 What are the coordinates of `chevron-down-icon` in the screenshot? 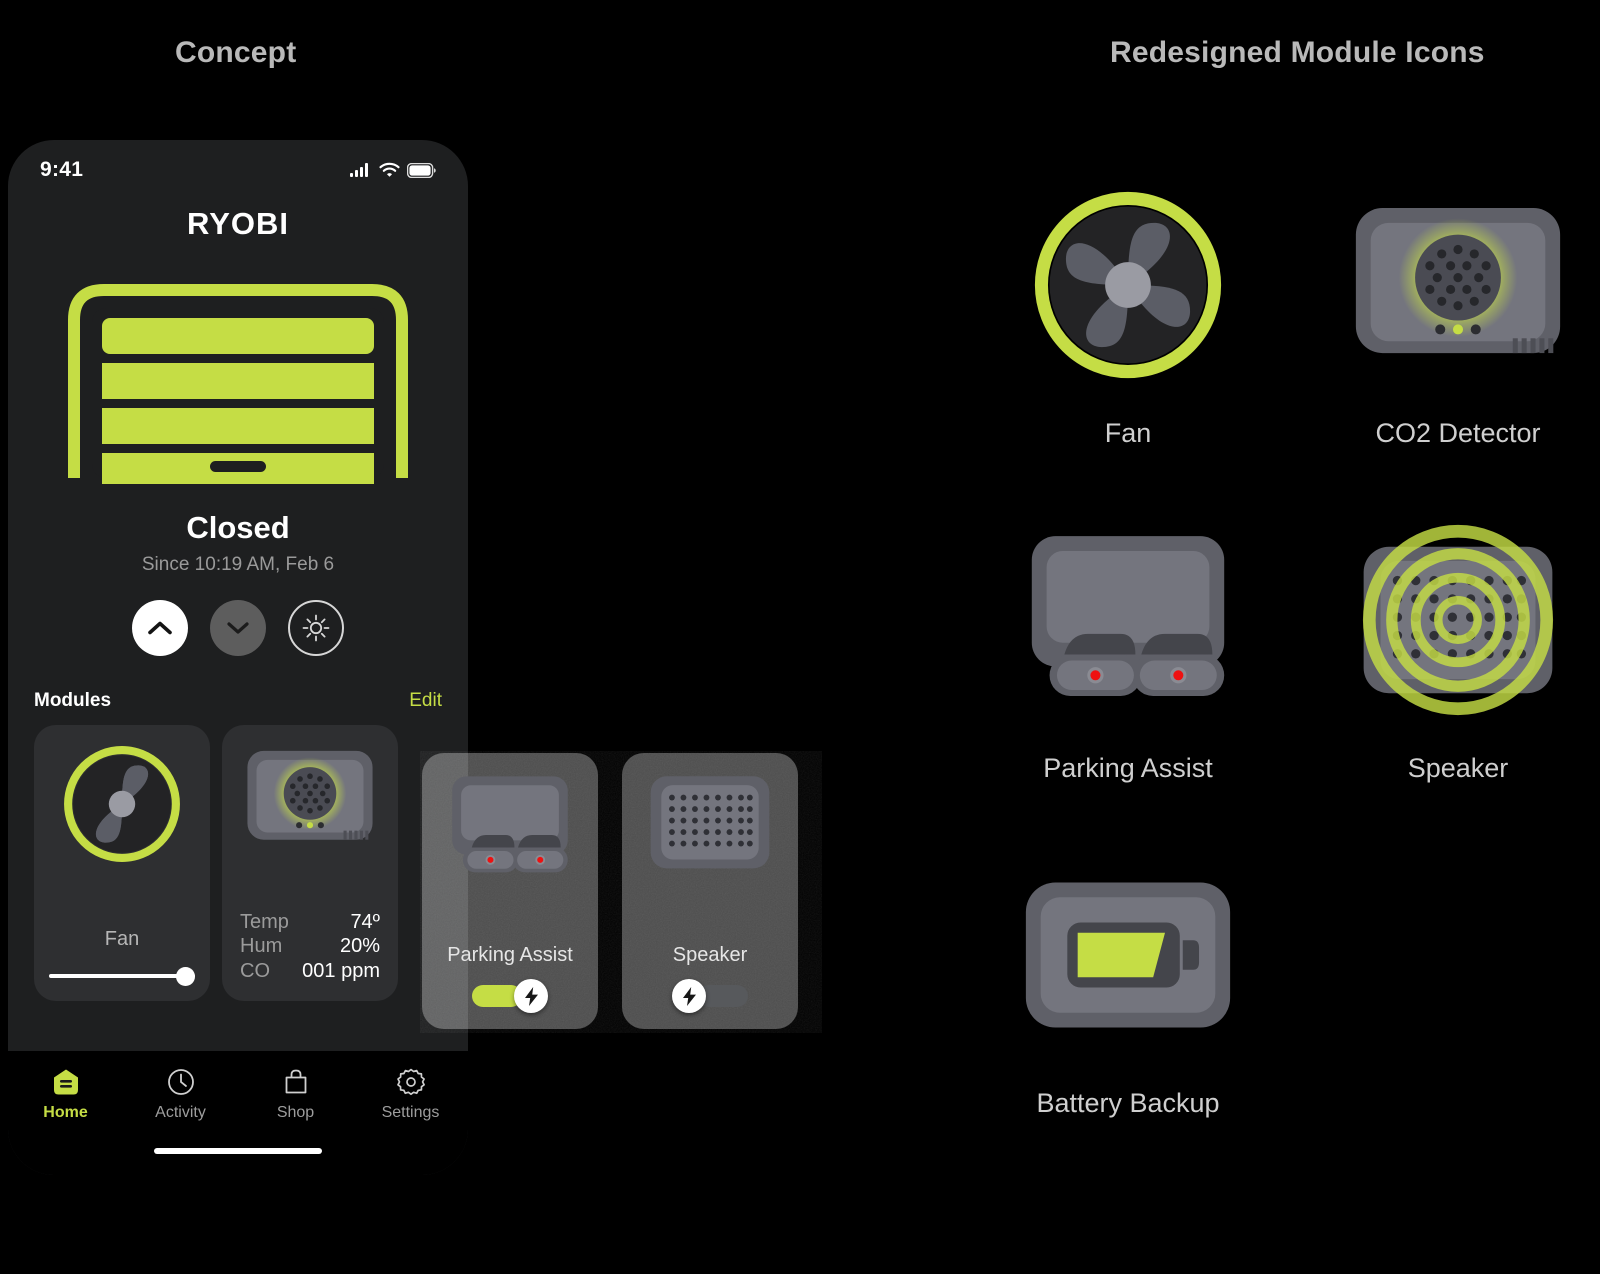 It's located at (238, 628).